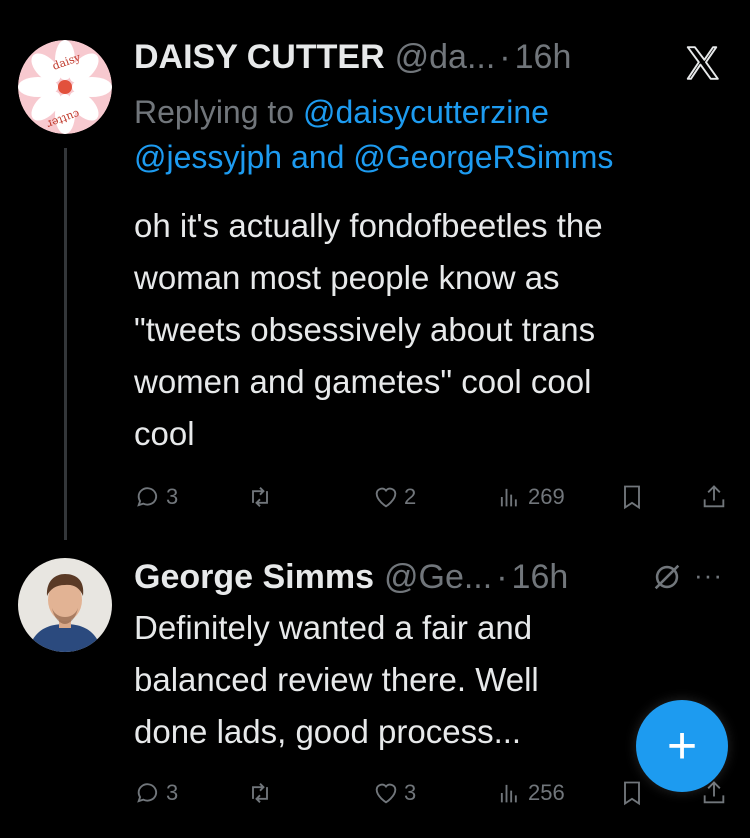 This screenshot has width=750, height=838. What do you see at coordinates (208, 157) in the screenshot?
I see `reply-handle-jessyjph: @jessyjph` at bounding box center [208, 157].